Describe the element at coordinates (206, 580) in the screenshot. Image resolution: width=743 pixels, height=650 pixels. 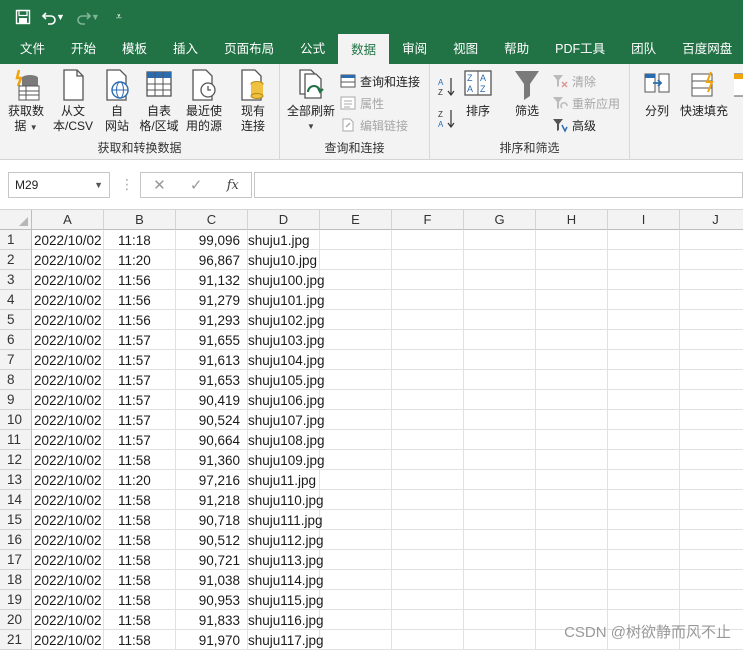
I see `cell-size: 91,038` at that location.